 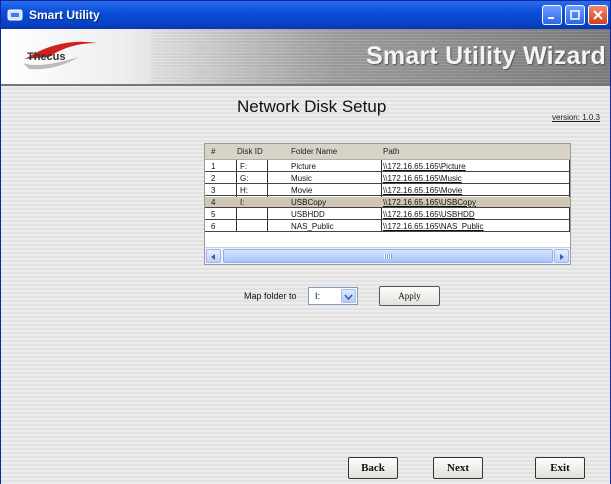 What do you see at coordinates (314, 151) in the screenshot?
I see `header-folder-name: Folder Name` at bounding box center [314, 151].